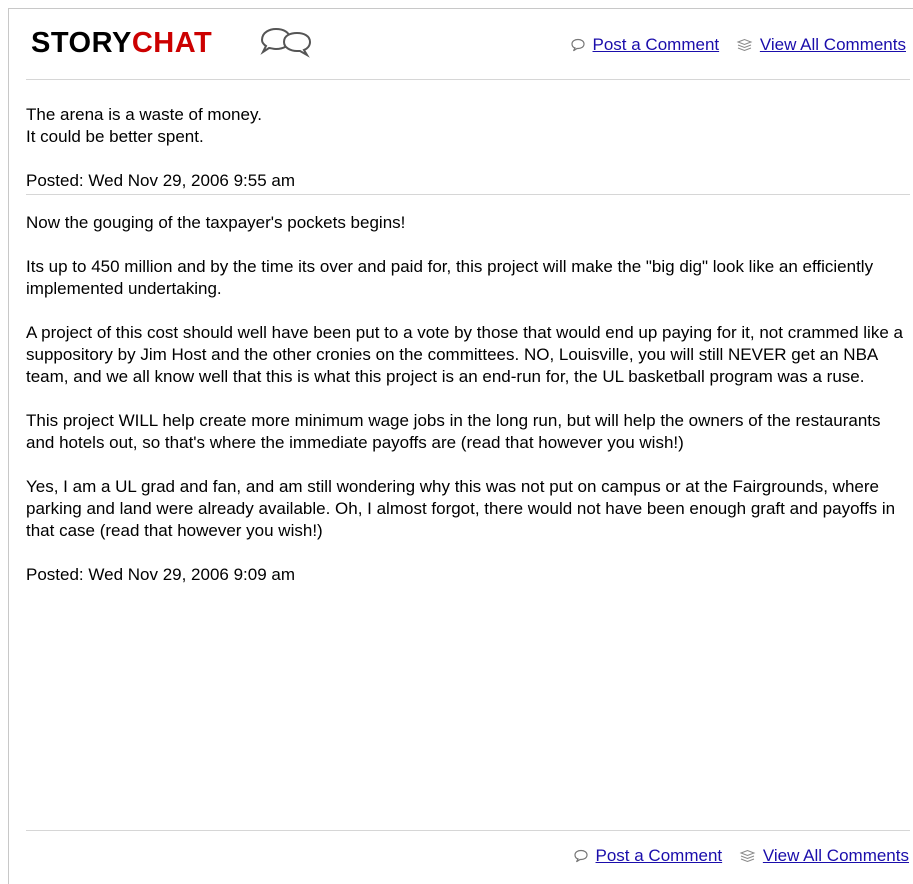  I want to click on post-divider, so click(468, 194).